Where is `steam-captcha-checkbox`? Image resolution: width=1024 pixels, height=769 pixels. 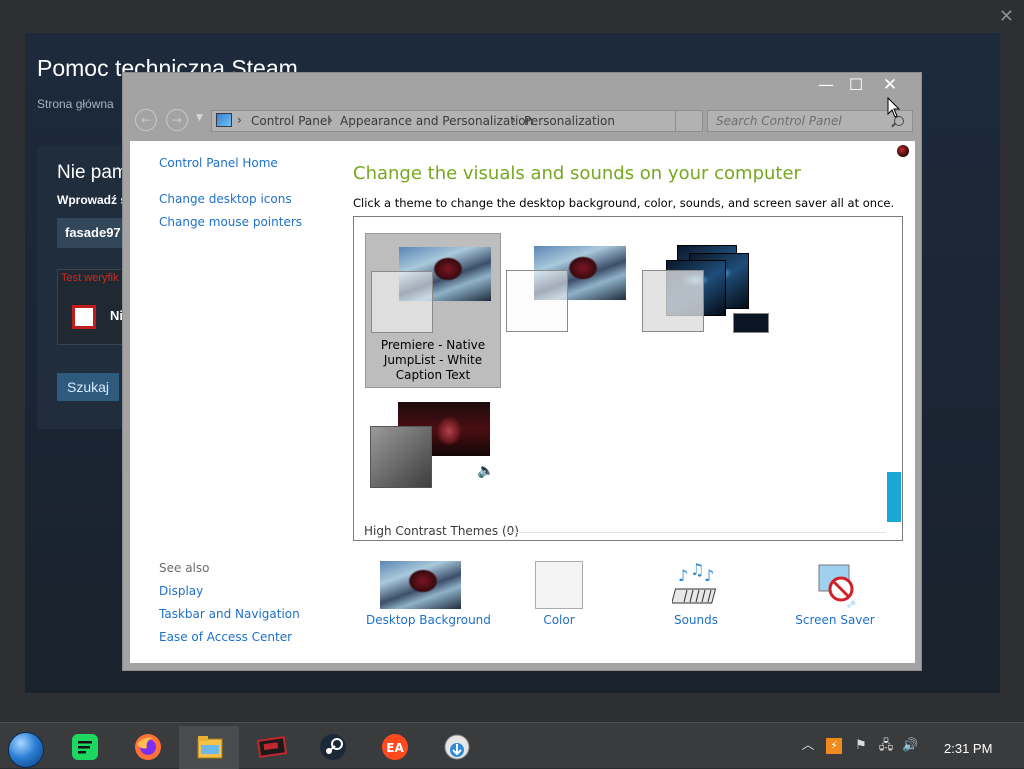
steam-captcha-checkbox is located at coordinates (84, 317).